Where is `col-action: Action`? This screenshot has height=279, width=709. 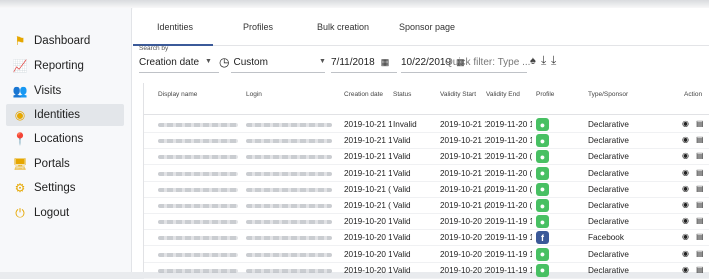 col-action: Action is located at coordinates (693, 94).